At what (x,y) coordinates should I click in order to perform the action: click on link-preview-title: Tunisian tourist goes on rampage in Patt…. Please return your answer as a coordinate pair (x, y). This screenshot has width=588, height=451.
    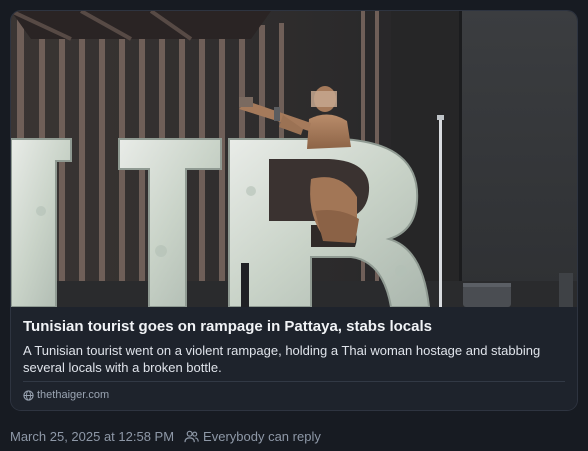
    Looking at the image, I should click on (293, 327).